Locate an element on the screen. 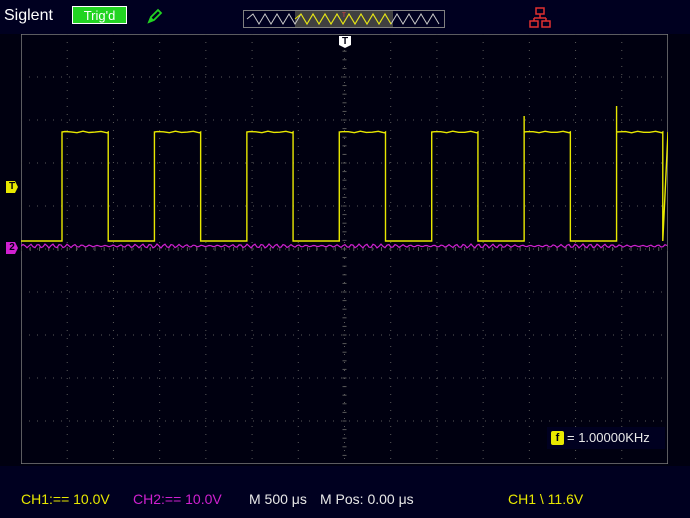 The width and height of the screenshot is (690, 518). timebase: M 500 μs is located at coordinates (278, 499).